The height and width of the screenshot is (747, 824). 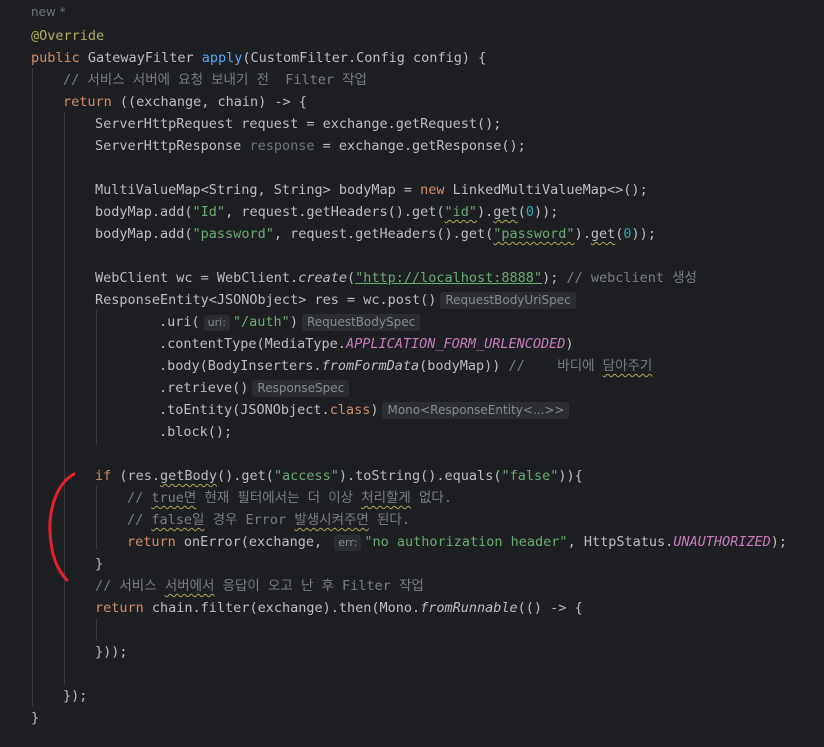 I want to click on code-text: MultiValueMap<String, String> bodyMap =, so click(x=258, y=190).